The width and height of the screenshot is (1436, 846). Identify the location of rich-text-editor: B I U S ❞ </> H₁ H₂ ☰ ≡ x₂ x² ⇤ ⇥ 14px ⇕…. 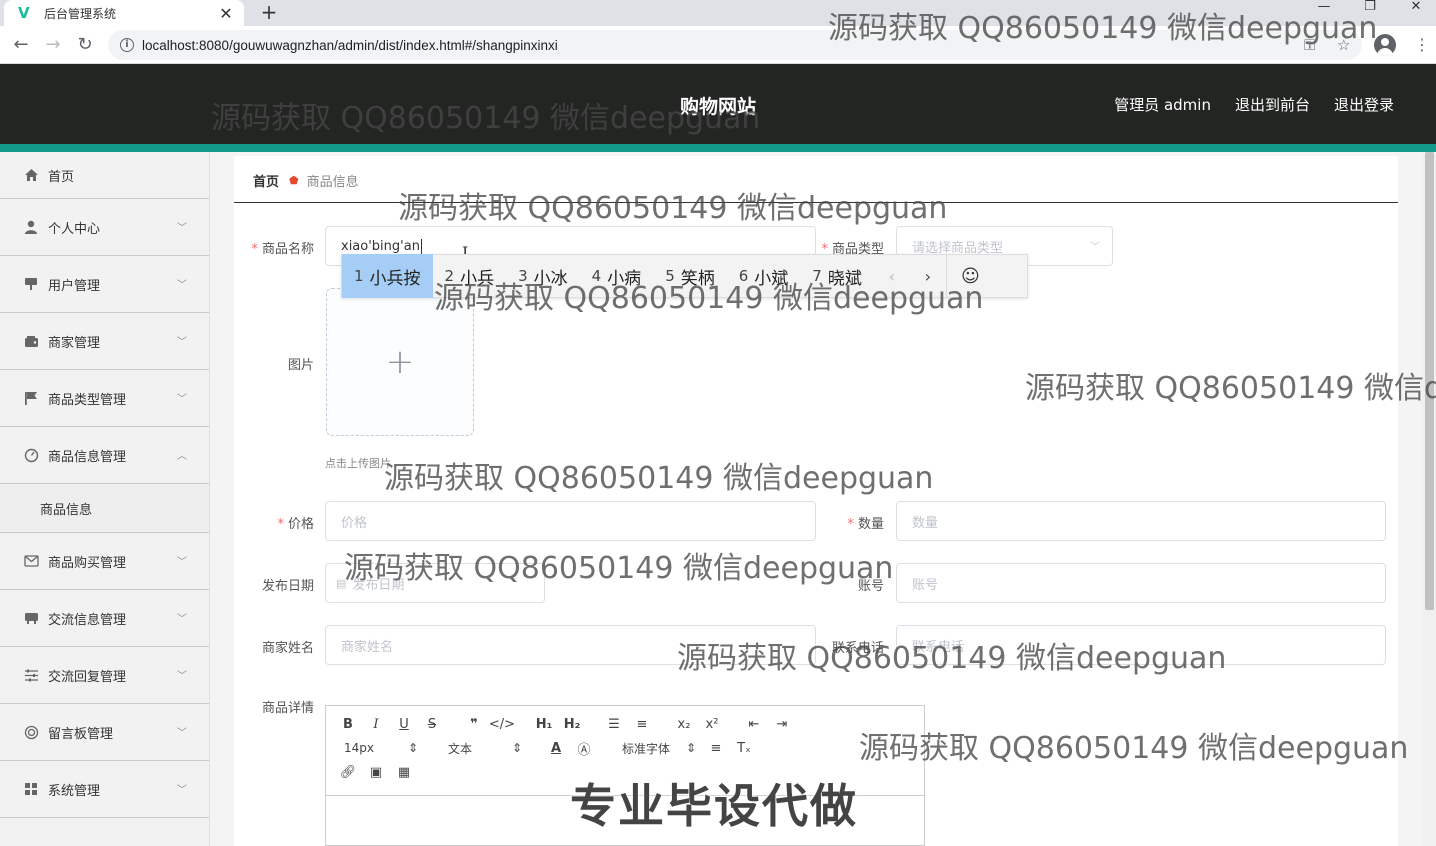
(625, 775).